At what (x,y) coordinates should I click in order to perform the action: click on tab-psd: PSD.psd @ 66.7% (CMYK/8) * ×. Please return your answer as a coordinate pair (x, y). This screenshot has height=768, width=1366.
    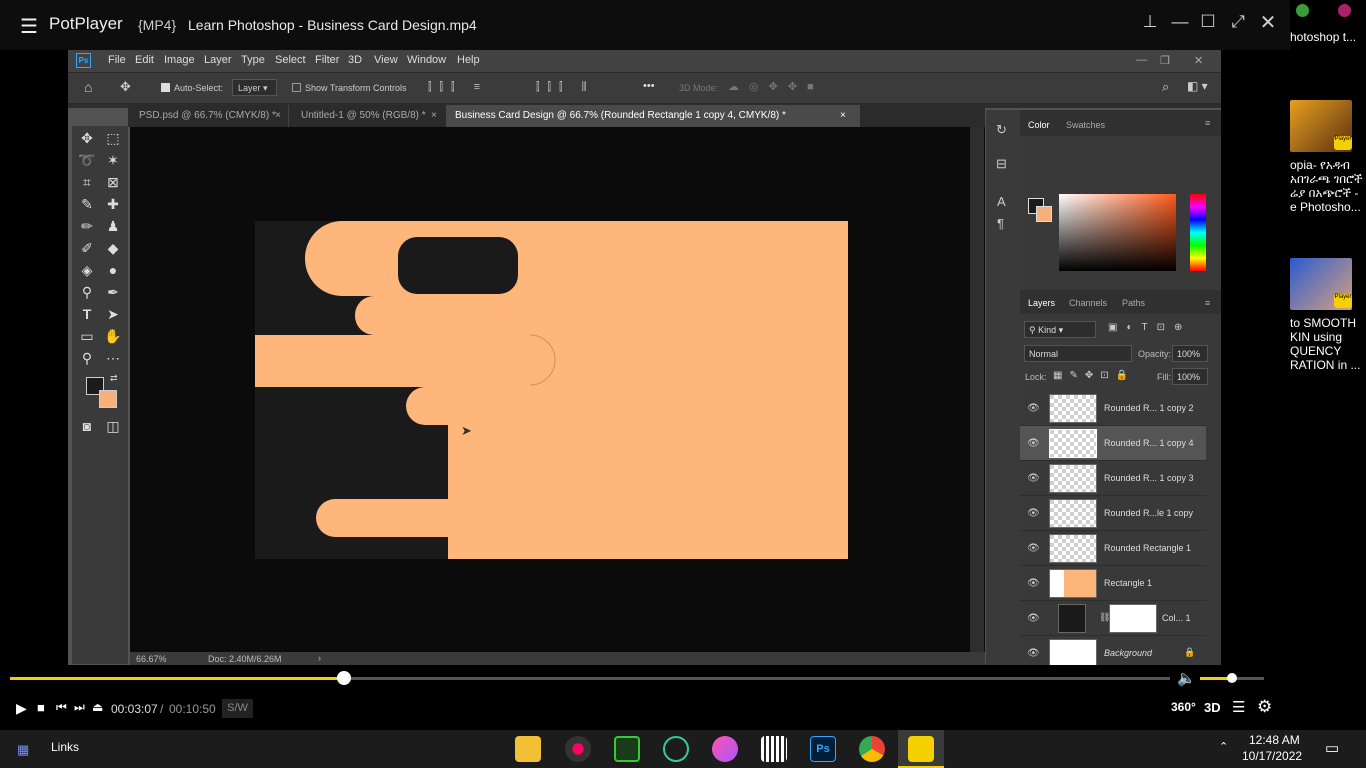
    Looking at the image, I should click on (208, 116).